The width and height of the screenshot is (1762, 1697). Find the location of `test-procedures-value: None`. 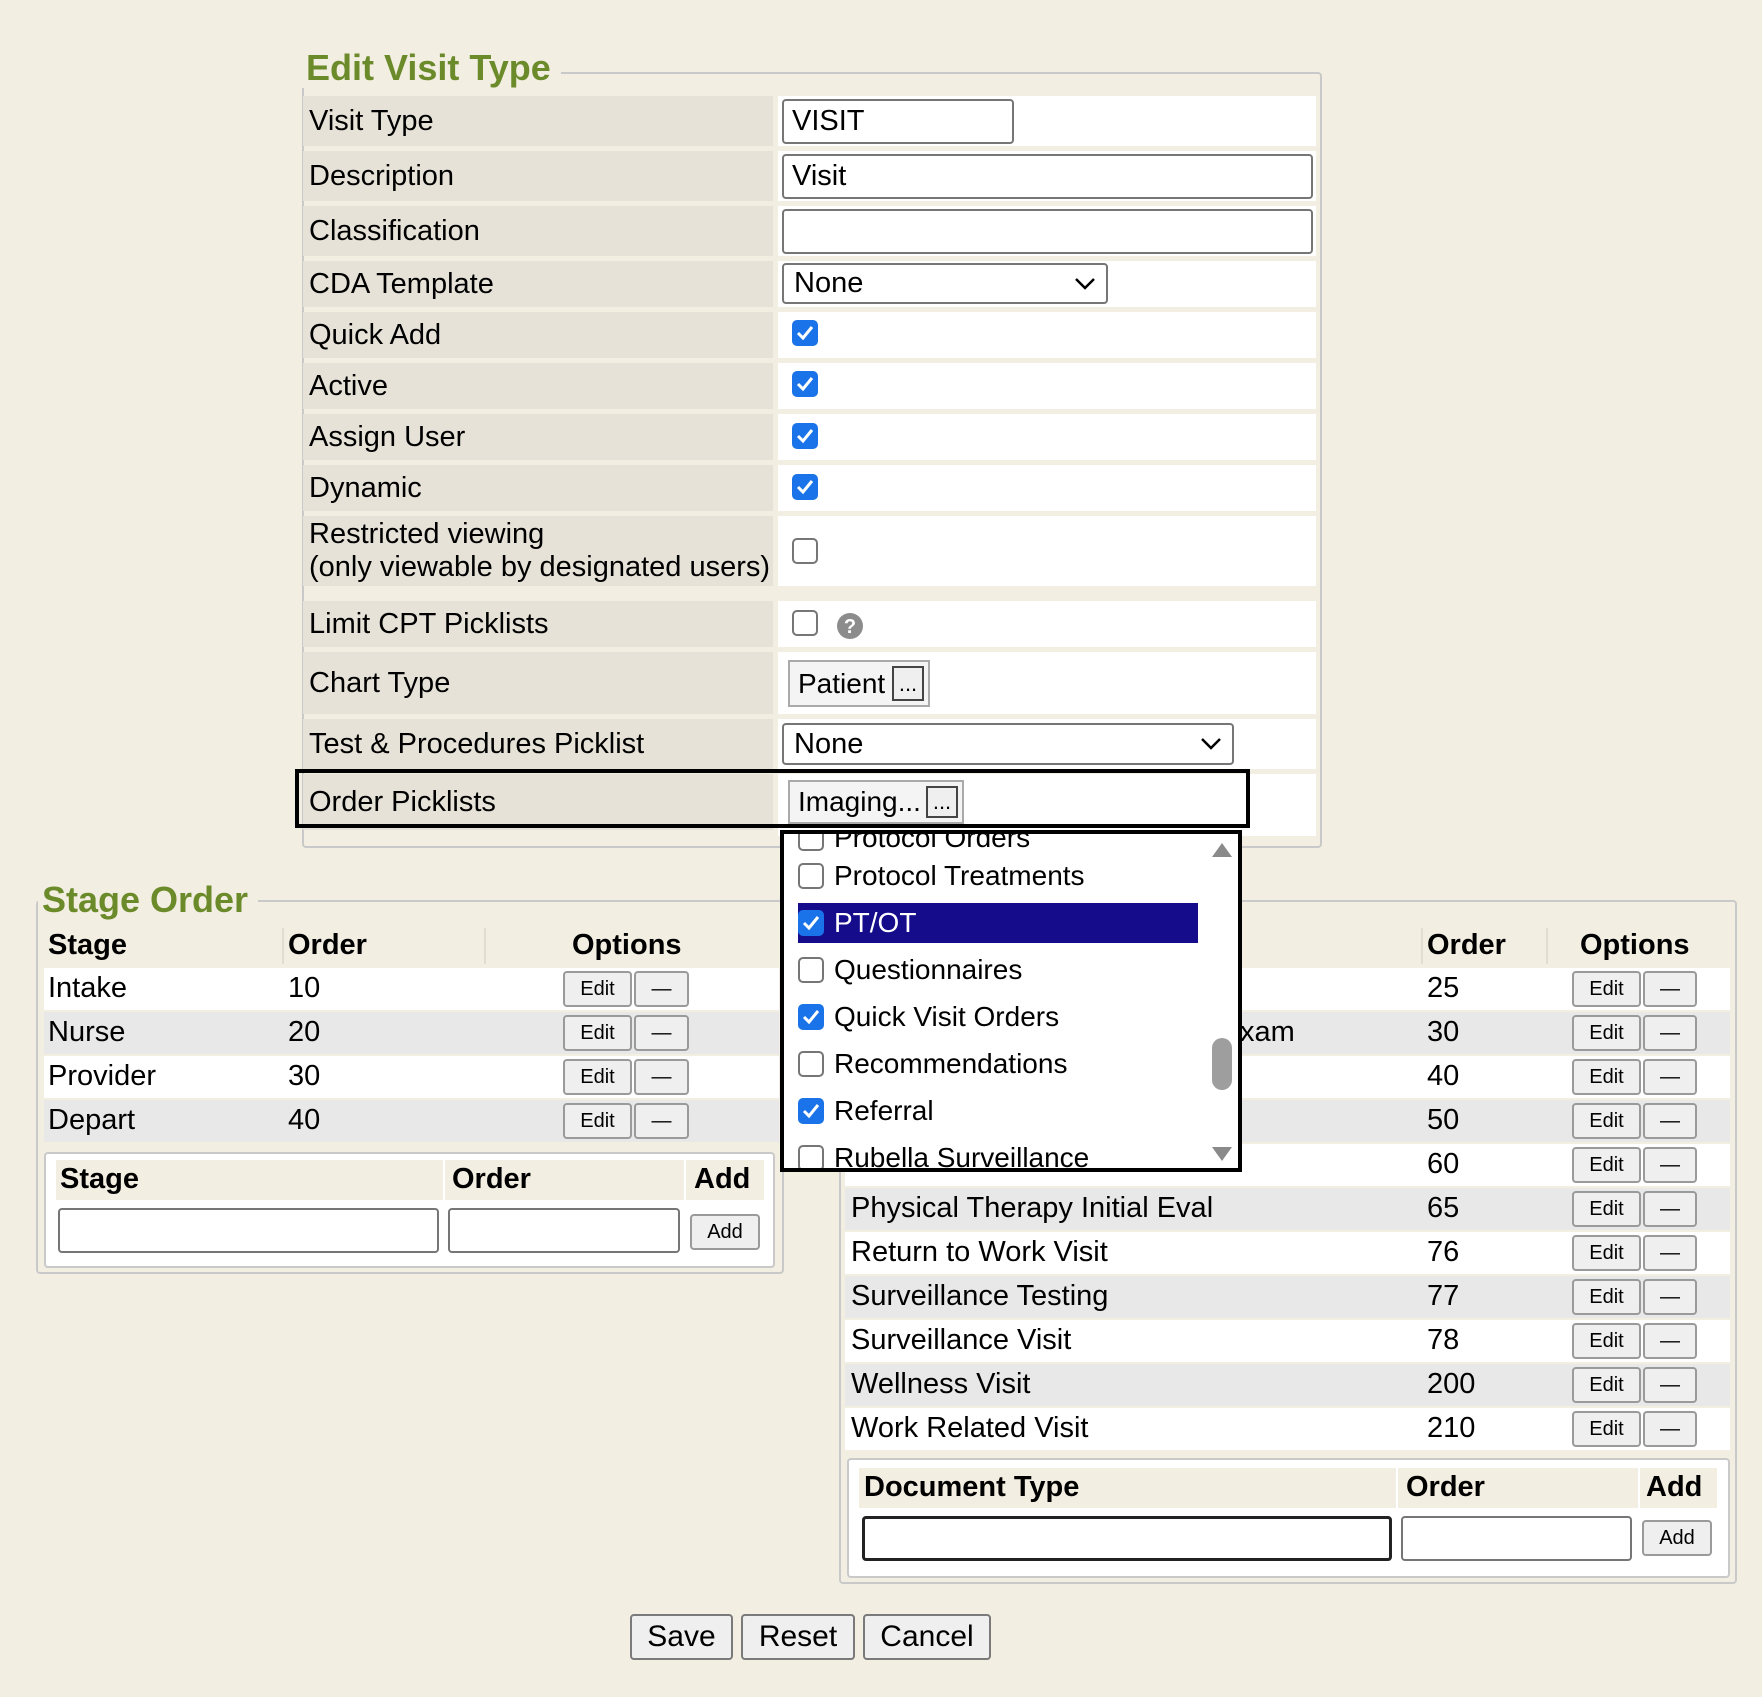

test-procedures-value: None is located at coordinates (829, 743).